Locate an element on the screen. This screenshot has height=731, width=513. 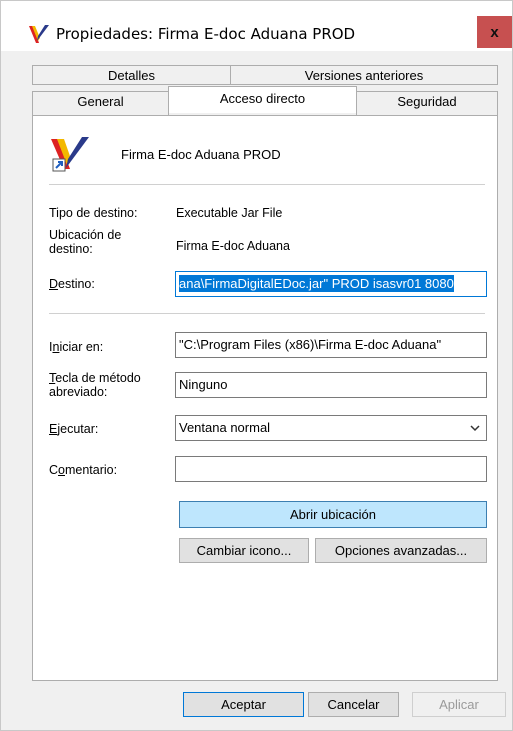
app-logo-icon is located at coordinates (39, 34).